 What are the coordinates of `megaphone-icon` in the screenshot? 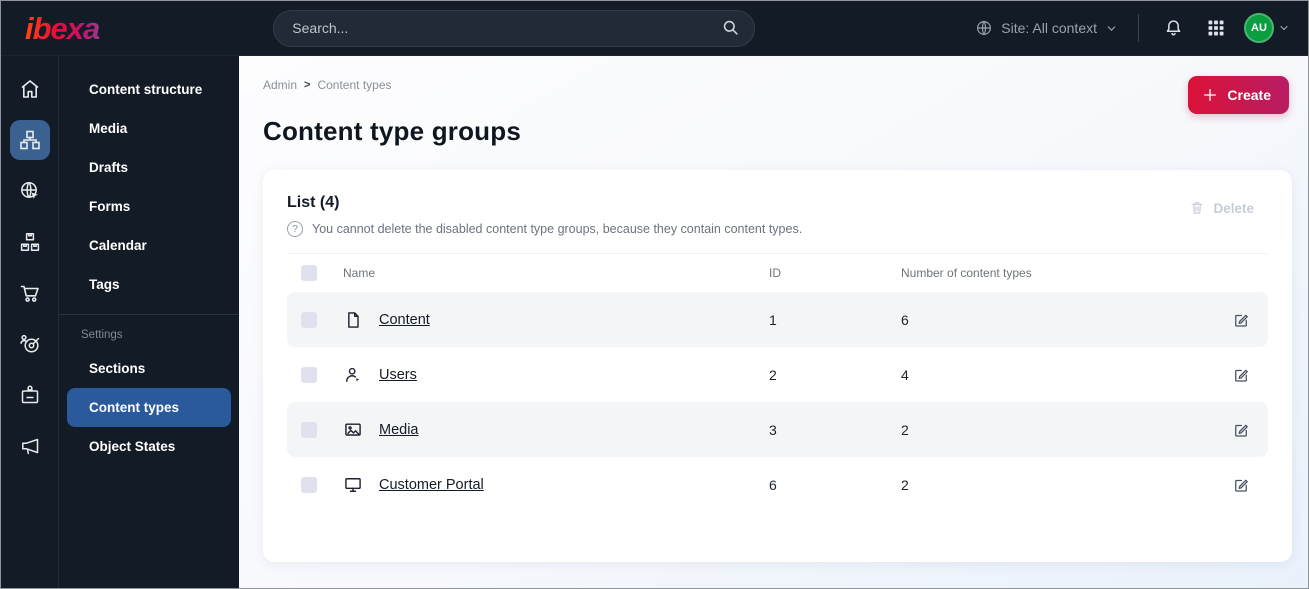 It's located at (29, 446).